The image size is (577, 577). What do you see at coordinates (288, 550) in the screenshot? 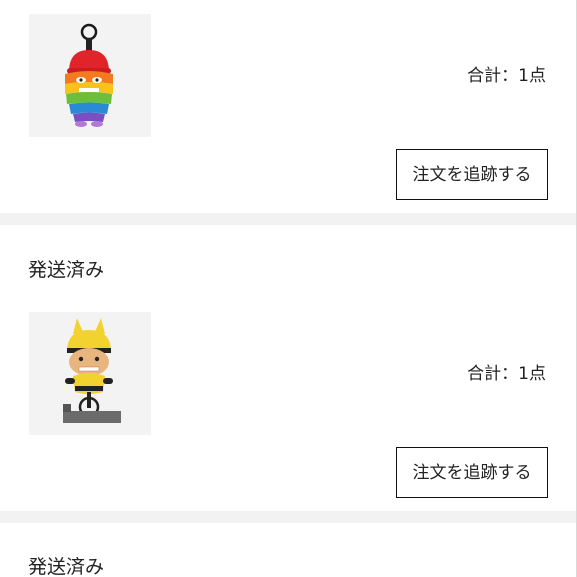
I see `order-card: 発送済み` at bounding box center [288, 550].